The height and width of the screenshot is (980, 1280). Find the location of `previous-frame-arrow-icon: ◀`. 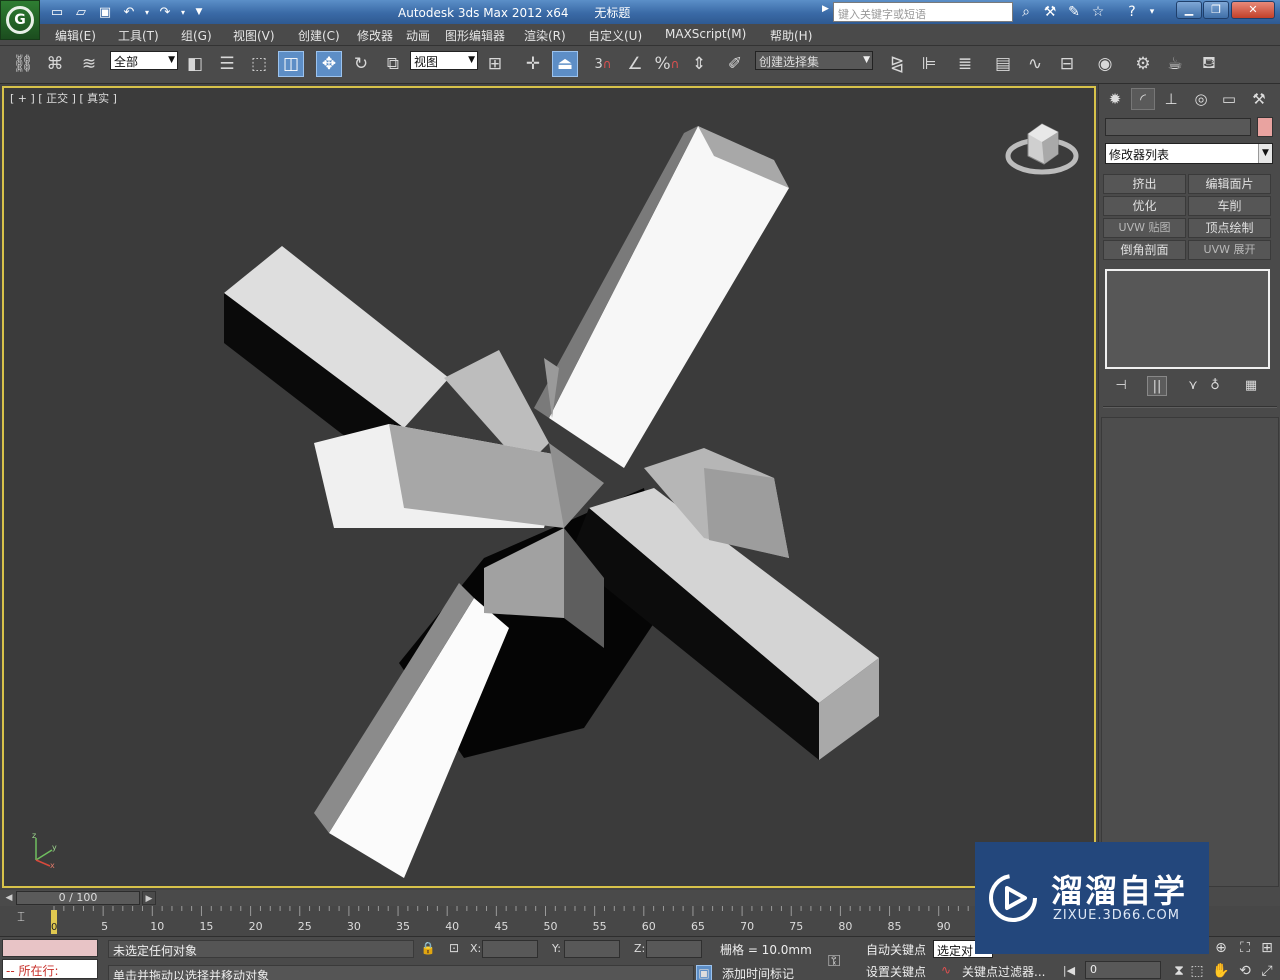

previous-frame-arrow-icon: ◀ is located at coordinates (9, 898).